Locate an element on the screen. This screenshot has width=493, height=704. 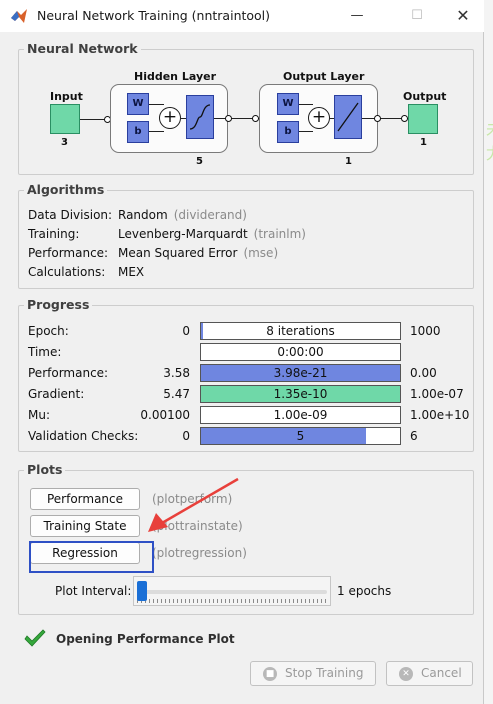
hidden-layer-size: 5 is located at coordinates (199, 161).